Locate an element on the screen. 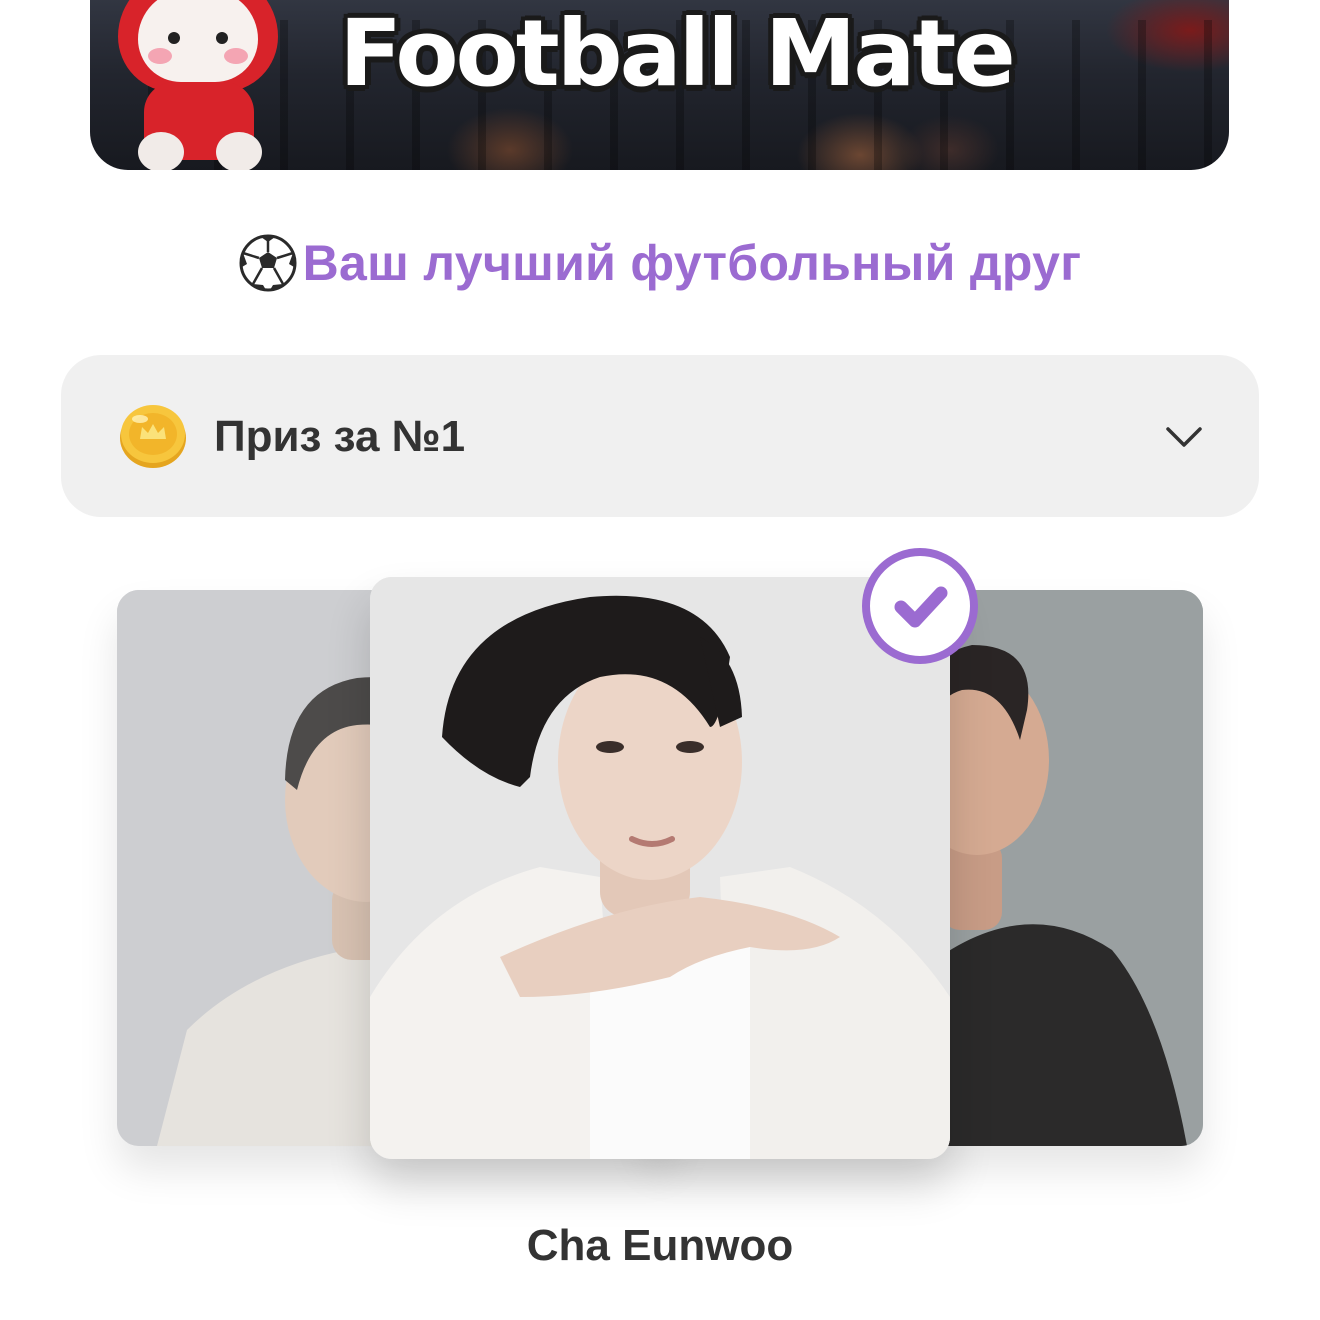  prize-dropdown: Приз за №1 is located at coordinates (660, 436).